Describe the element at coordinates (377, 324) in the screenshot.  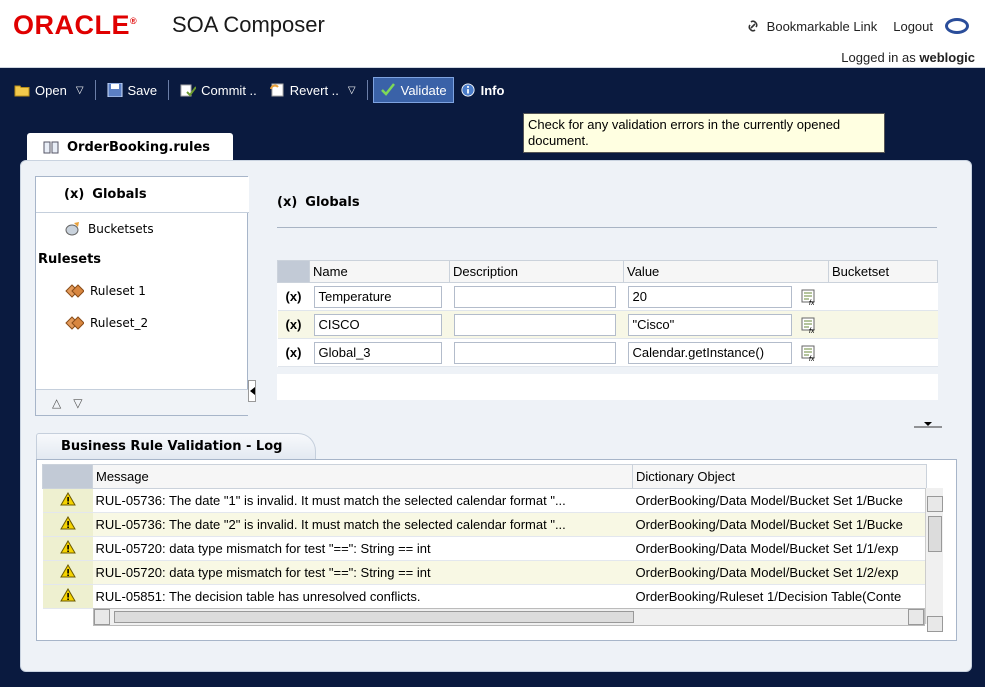
I see `name-input: CISCO` at that location.